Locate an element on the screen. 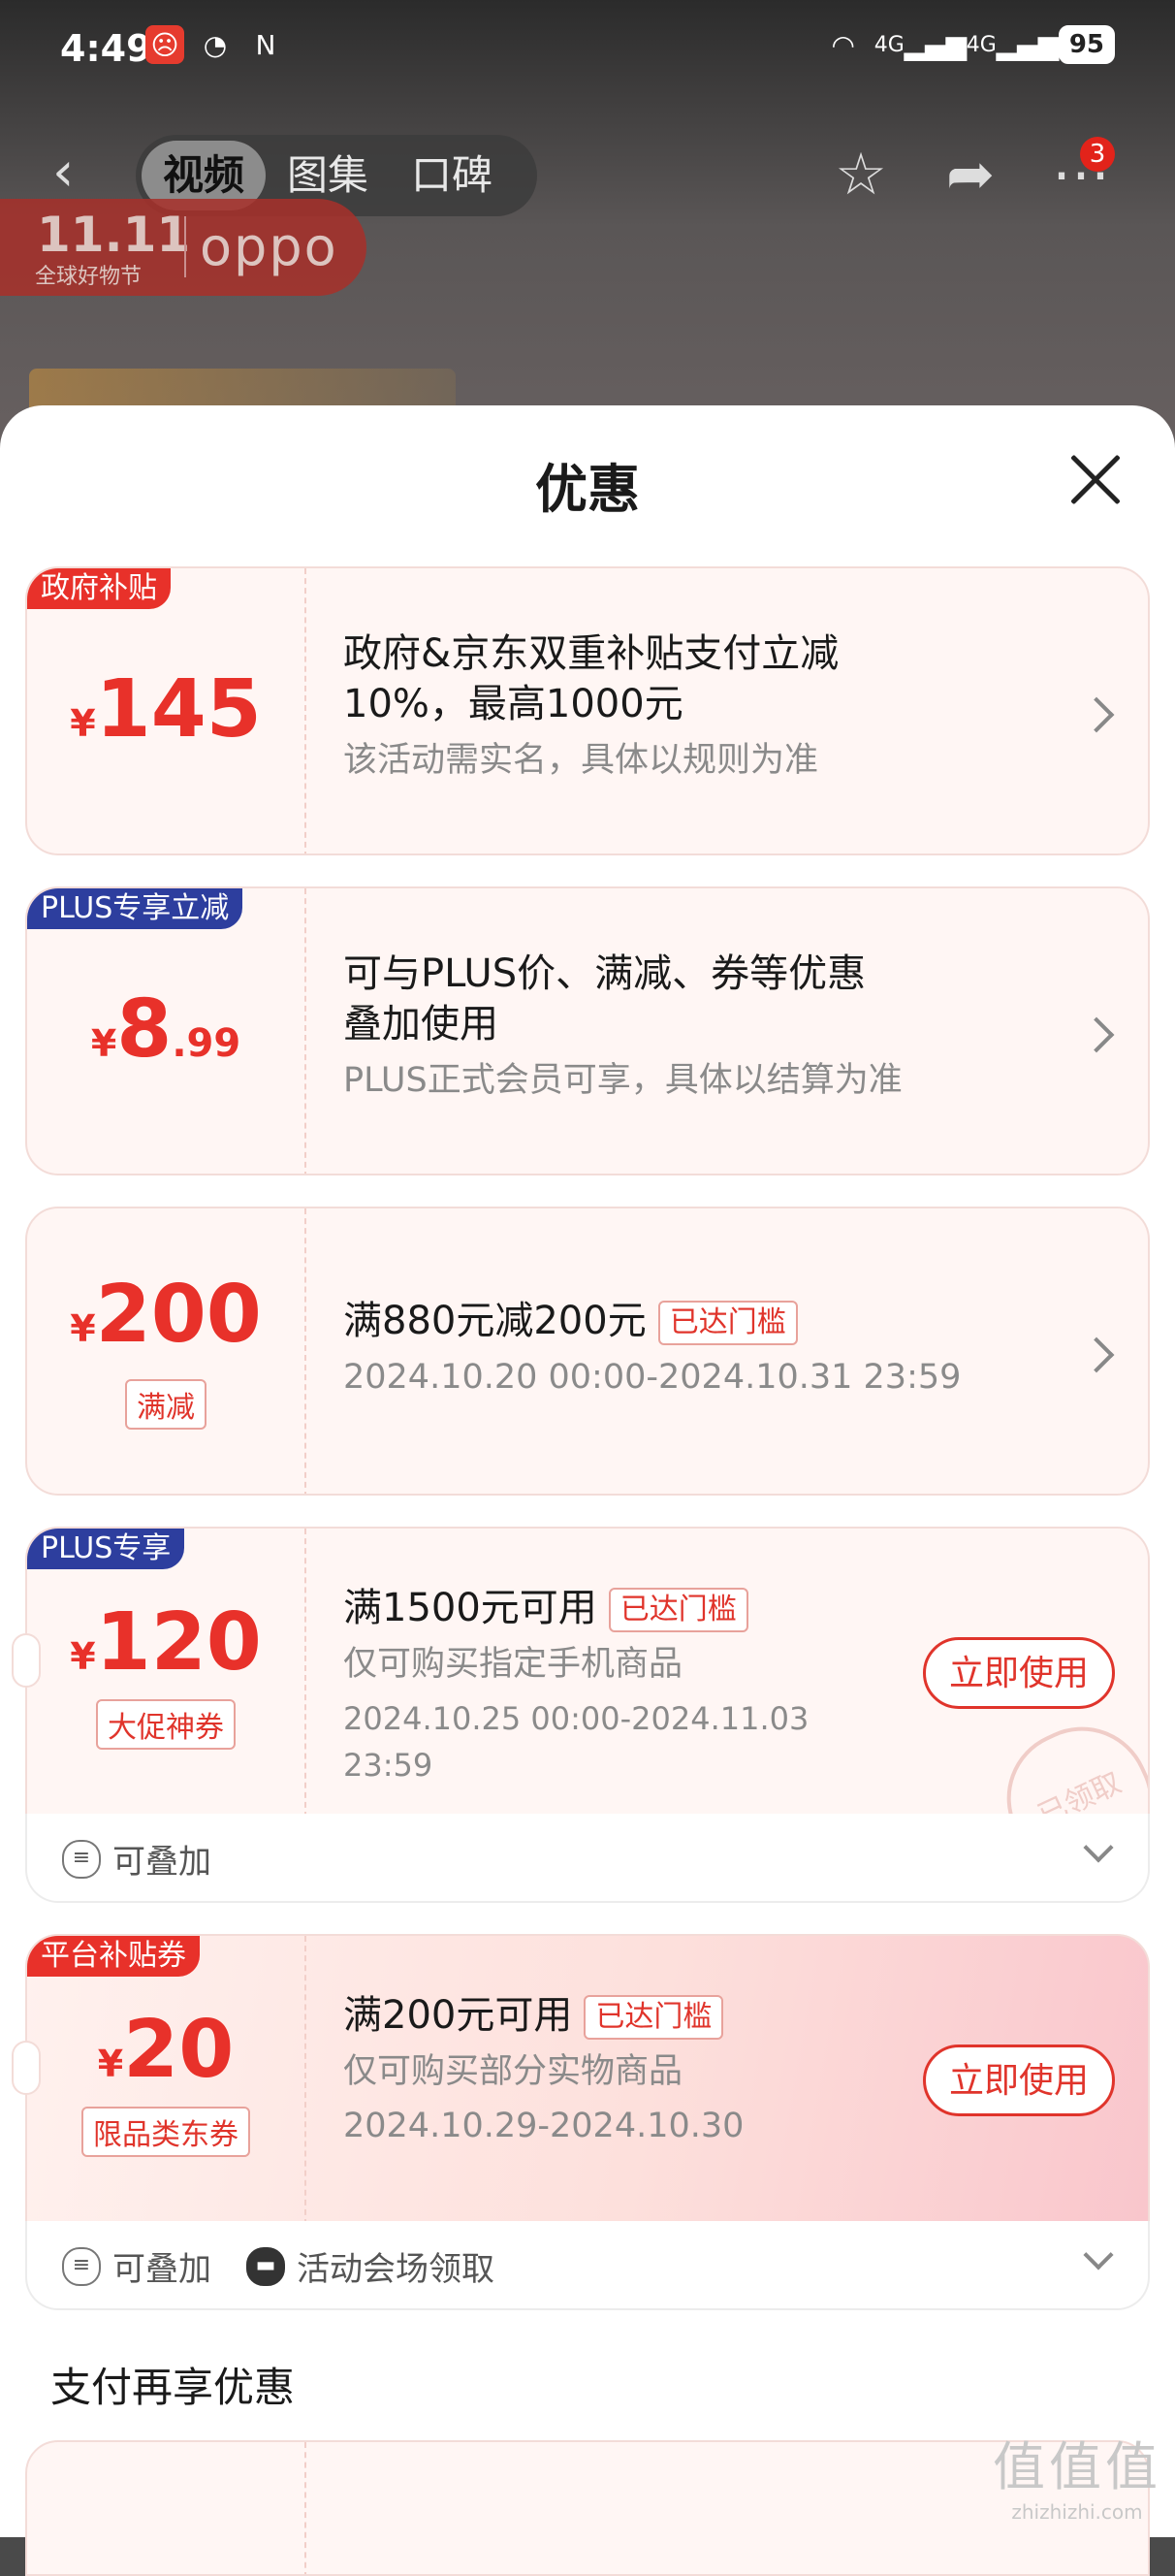 This screenshot has height=2576, width=1175. desc-note: 该活动需实名，具体以规则为准 is located at coordinates (581, 760).